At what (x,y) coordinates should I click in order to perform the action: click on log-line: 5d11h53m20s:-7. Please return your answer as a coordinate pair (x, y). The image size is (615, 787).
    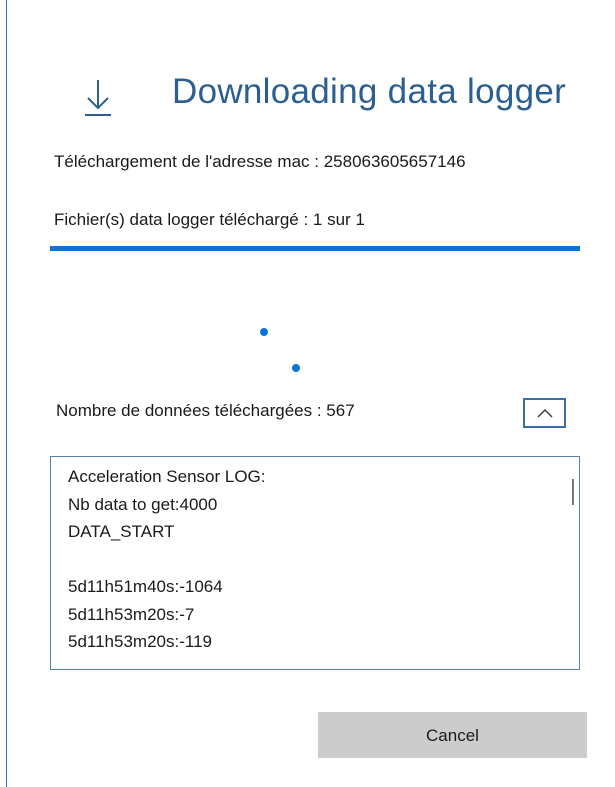
    Looking at the image, I should click on (131, 614).